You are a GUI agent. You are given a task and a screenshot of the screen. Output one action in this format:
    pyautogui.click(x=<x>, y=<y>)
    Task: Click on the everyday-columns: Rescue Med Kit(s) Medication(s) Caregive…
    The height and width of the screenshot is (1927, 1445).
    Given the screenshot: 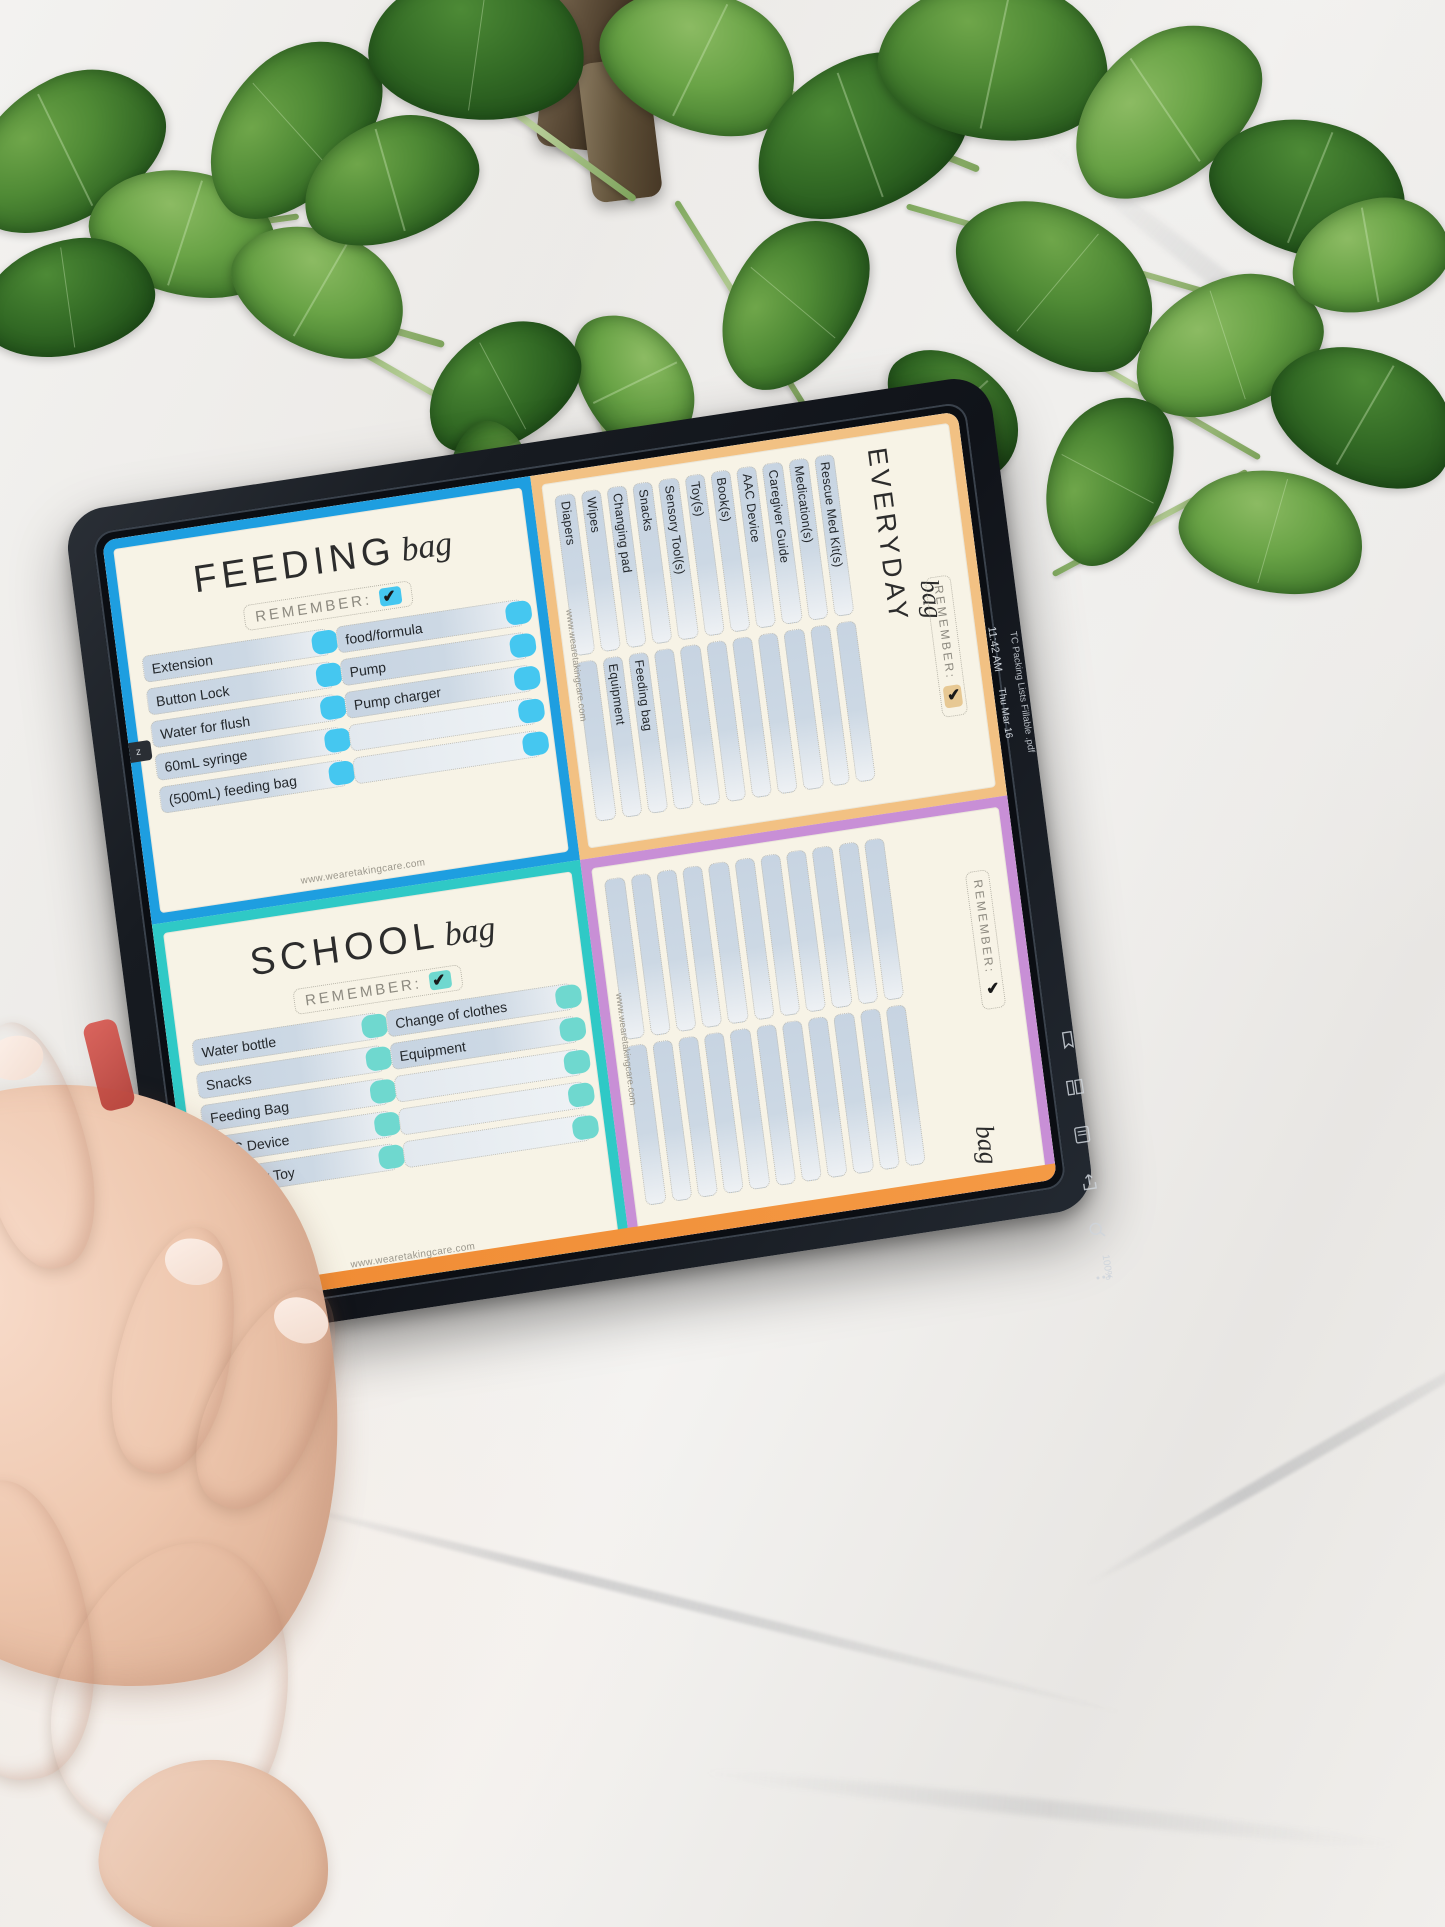 What is the action you would take?
    pyautogui.click(x=716, y=637)
    